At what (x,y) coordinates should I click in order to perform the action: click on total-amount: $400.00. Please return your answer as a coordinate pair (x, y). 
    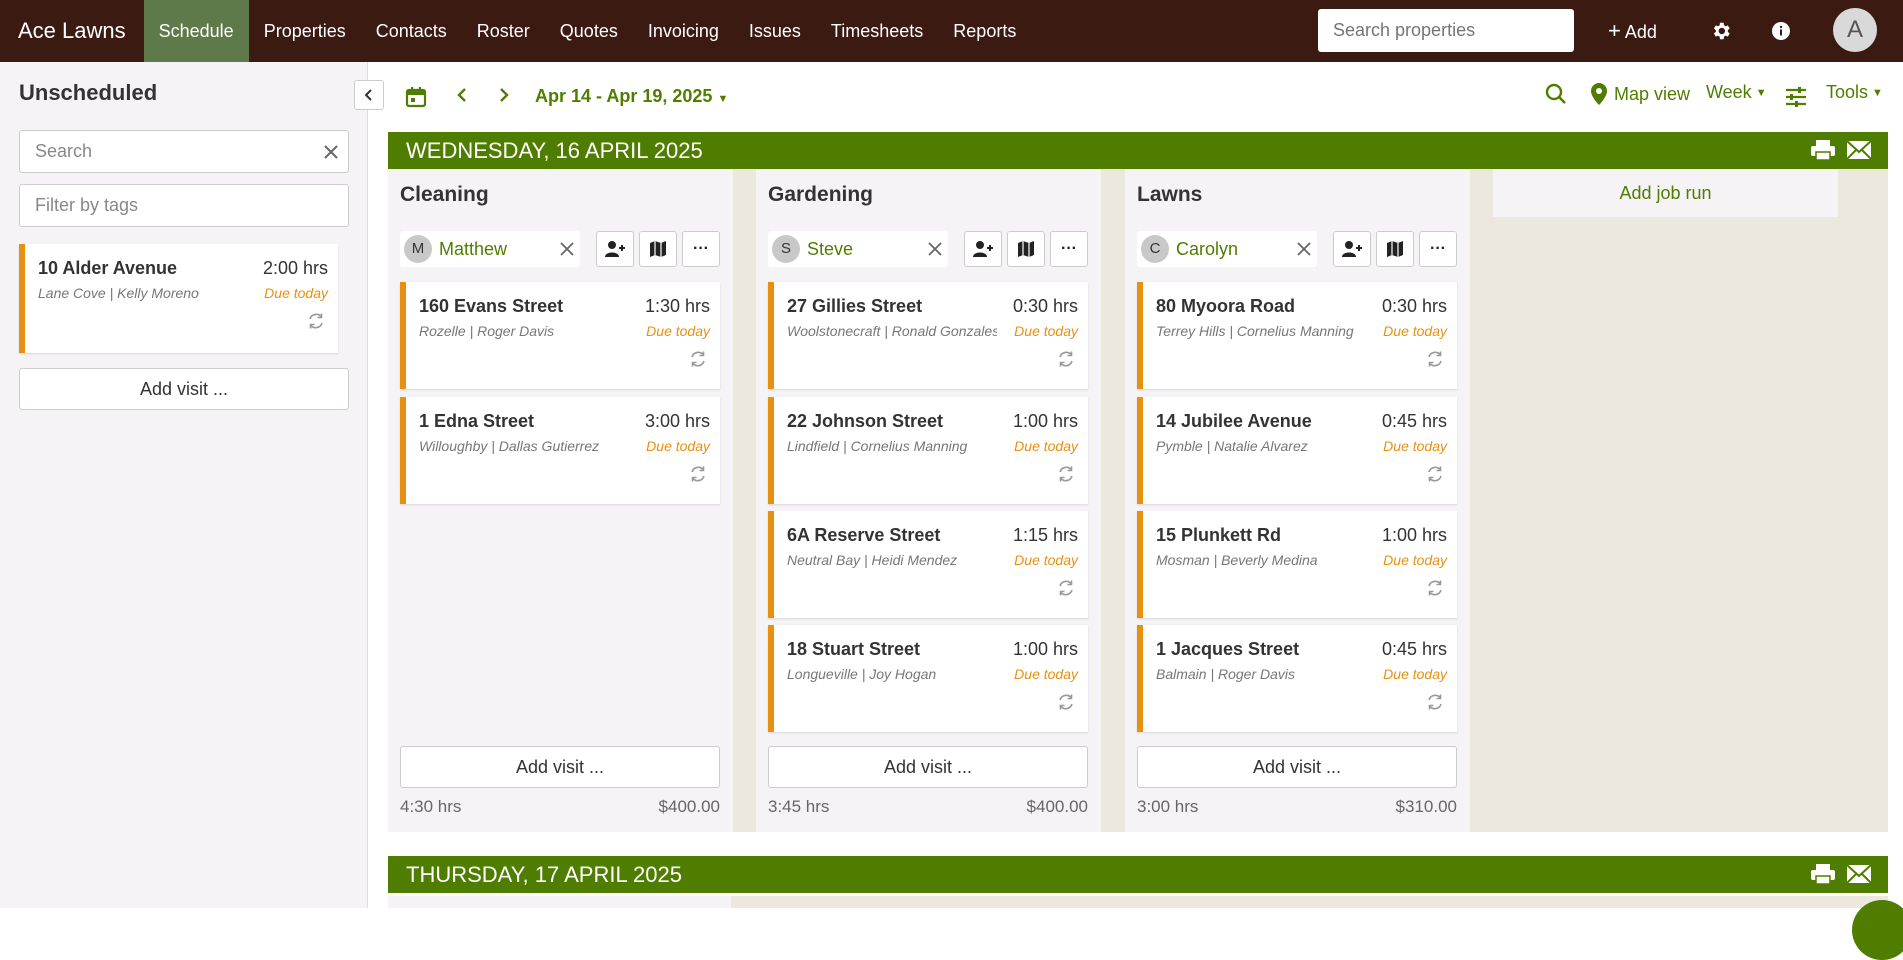
    Looking at the image, I should click on (689, 806).